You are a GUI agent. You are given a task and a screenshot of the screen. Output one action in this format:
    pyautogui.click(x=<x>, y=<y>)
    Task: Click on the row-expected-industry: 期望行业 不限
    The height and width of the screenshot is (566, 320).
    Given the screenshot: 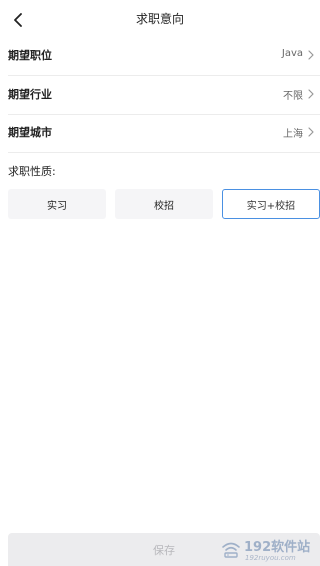 What is the action you would take?
    pyautogui.click(x=164, y=95)
    